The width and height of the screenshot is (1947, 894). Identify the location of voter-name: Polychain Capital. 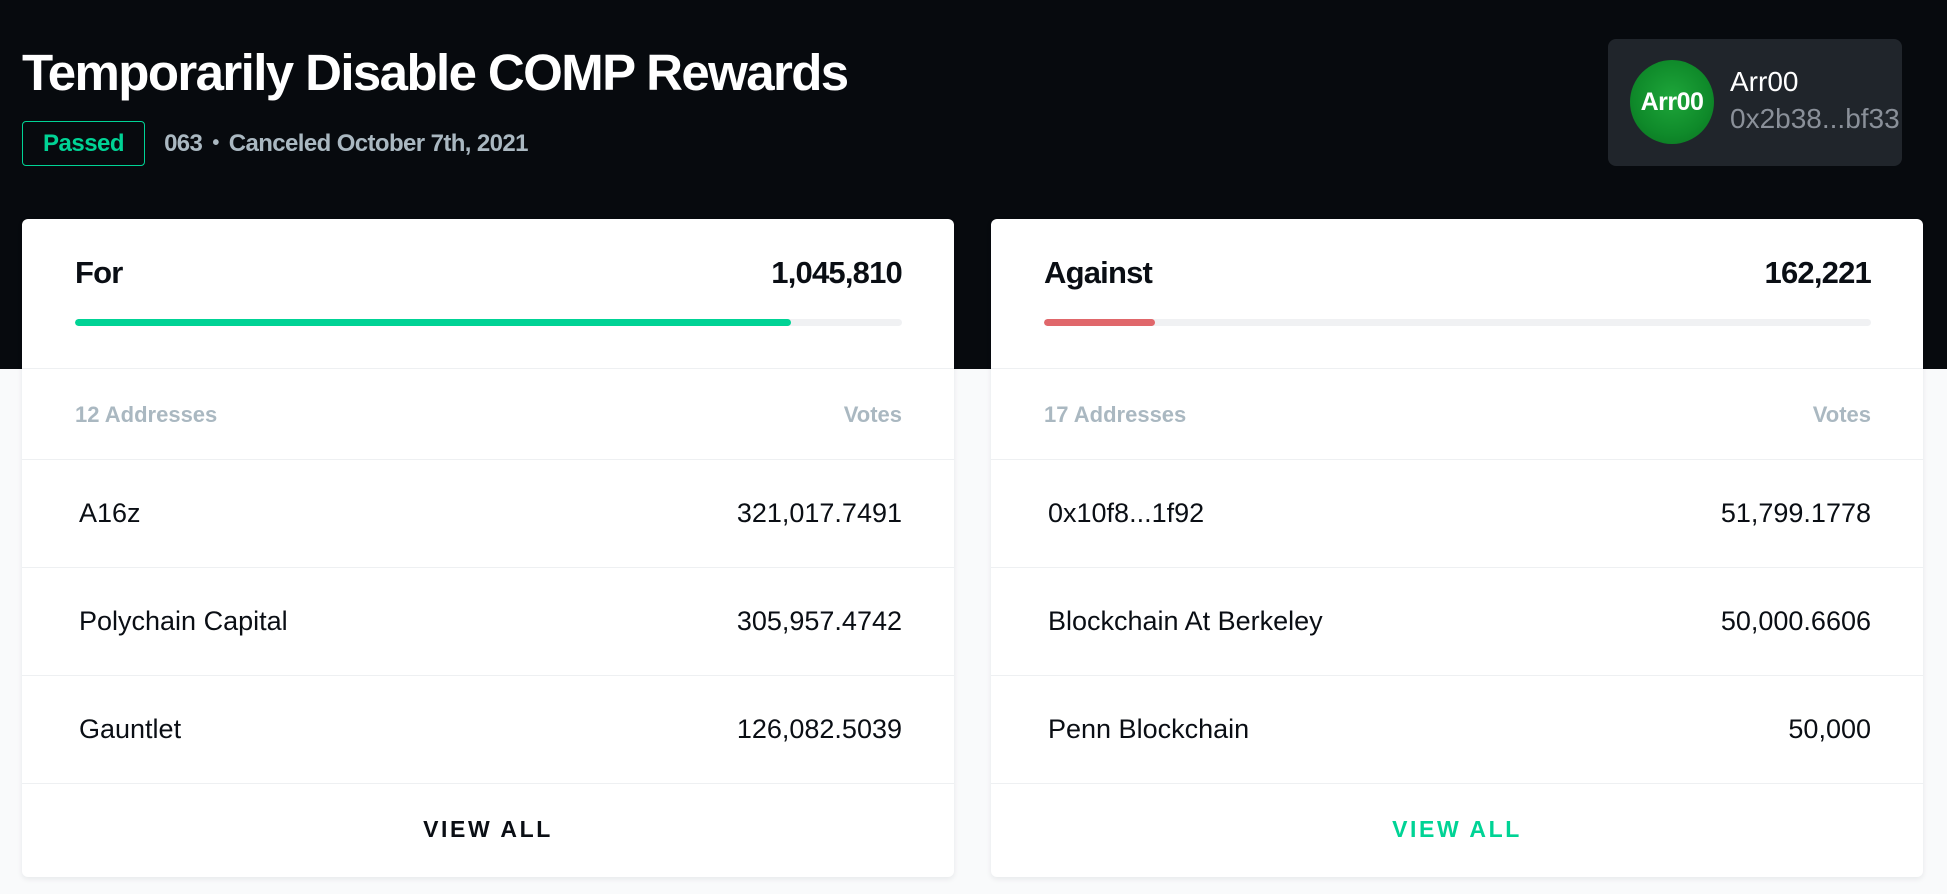
(183, 621).